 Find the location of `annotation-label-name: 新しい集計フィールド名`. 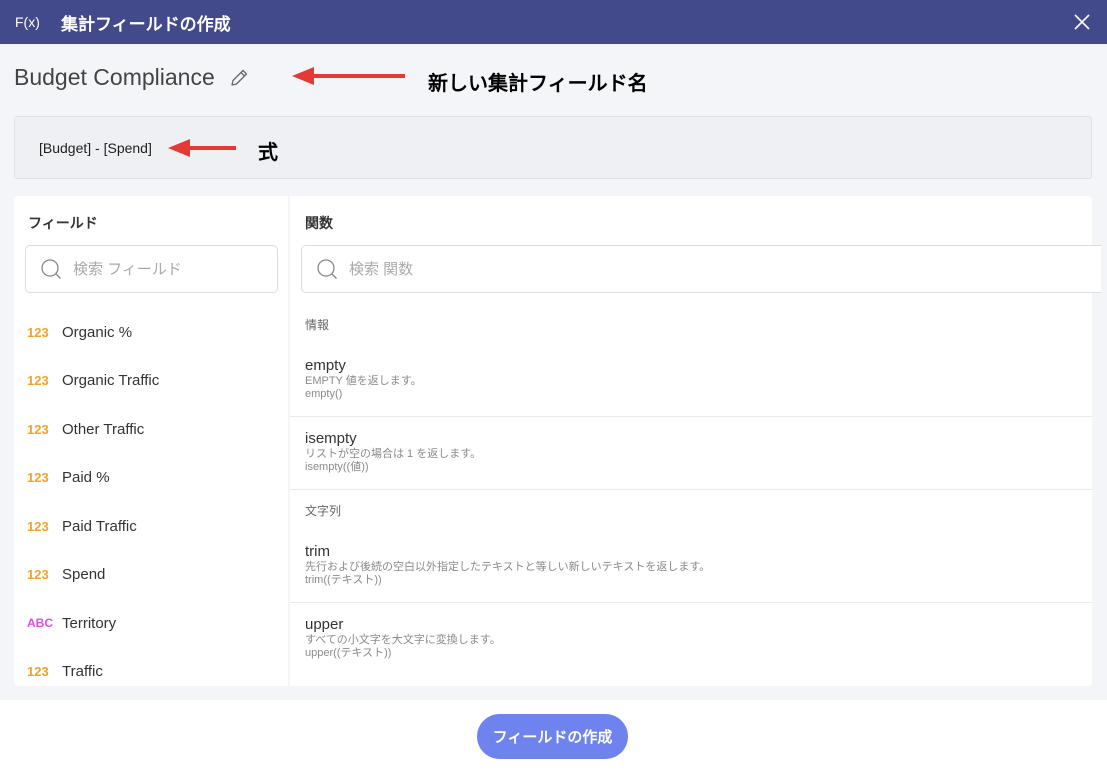

annotation-label-name: 新しい集計フィールド名 is located at coordinates (538, 84).